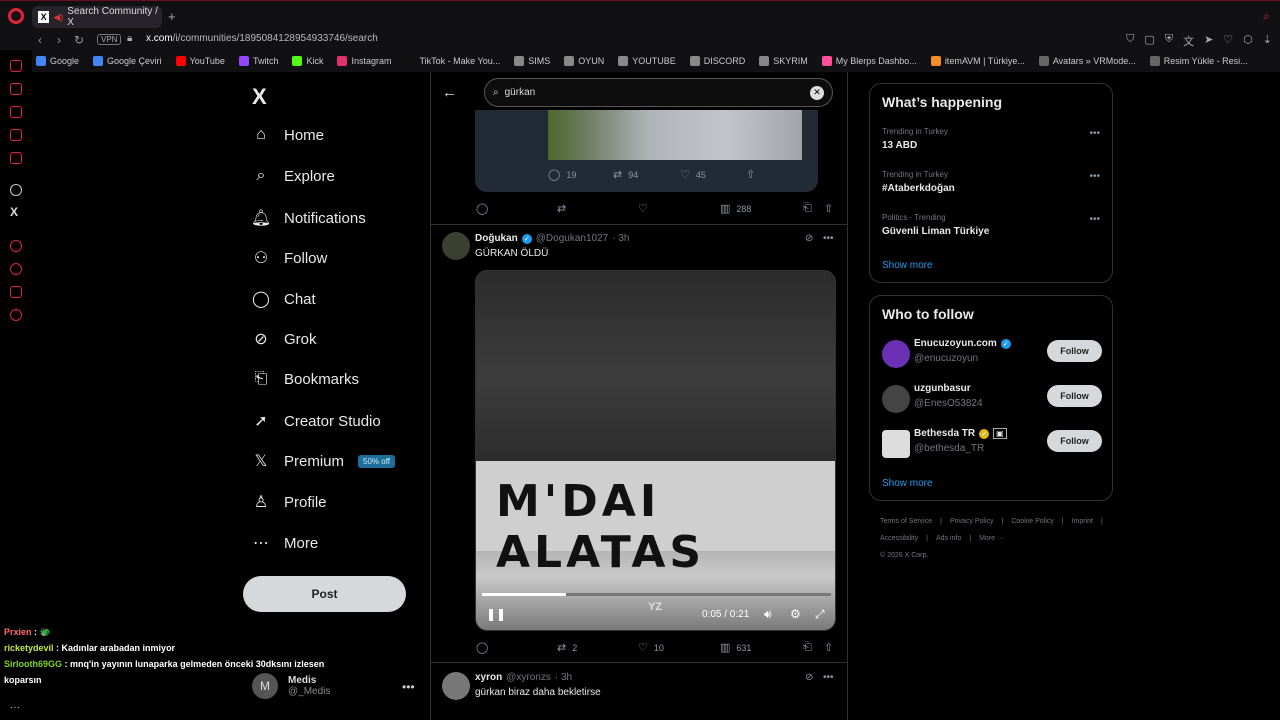 The height and width of the screenshot is (720, 1280). Describe the element at coordinates (625, 174) in the screenshot. I see `quoted-repost: ⇄ 94` at that location.